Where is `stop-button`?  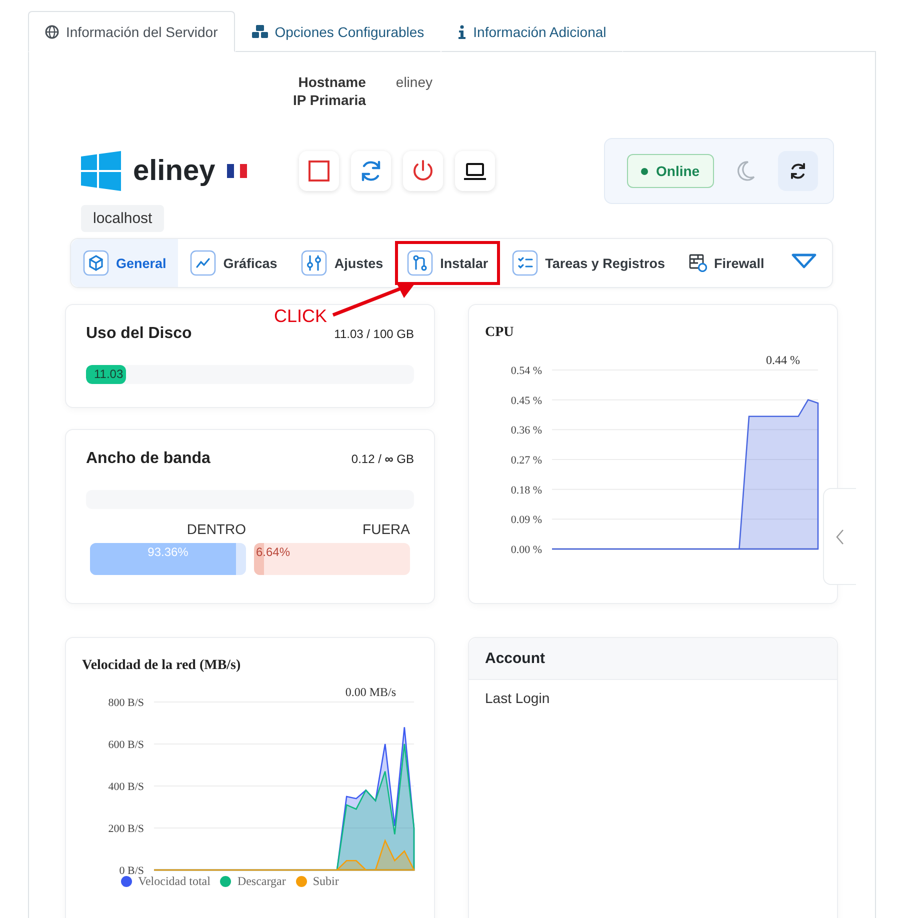 stop-button is located at coordinates (319, 171).